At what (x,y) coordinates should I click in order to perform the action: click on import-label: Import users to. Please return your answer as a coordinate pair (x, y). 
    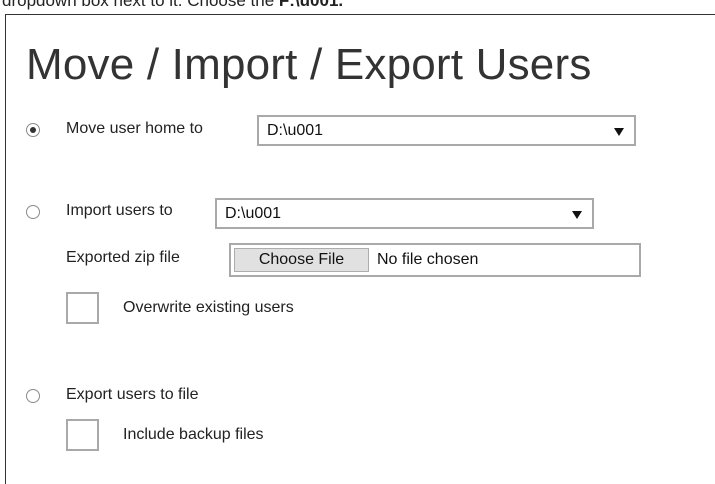
    Looking at the image, I should click on (119, 210).